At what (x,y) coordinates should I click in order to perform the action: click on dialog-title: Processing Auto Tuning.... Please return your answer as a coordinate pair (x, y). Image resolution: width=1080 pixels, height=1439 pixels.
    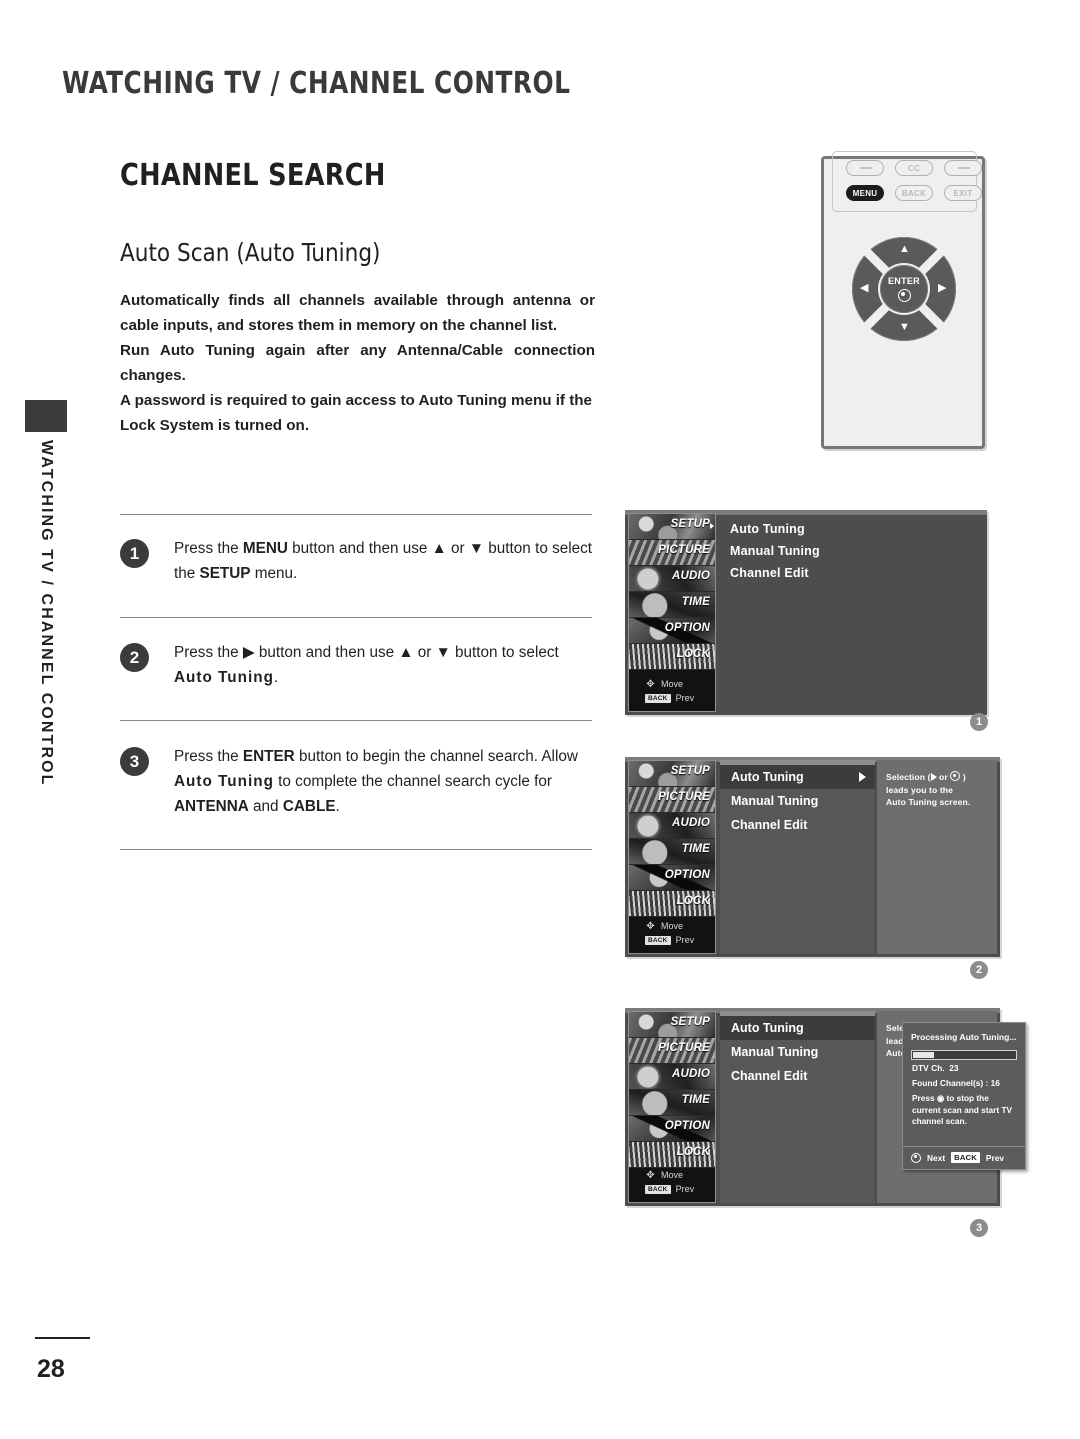
    Looking at the image, I should click on (964, 1037).